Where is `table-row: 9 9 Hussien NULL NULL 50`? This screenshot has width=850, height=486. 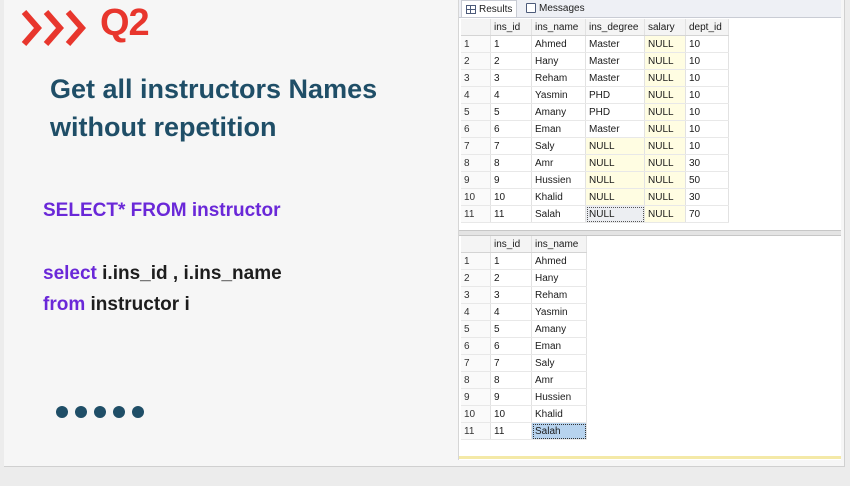
table-row: 9 9 Hussien NULL NULL 50 is located at coordinates (595, 180).